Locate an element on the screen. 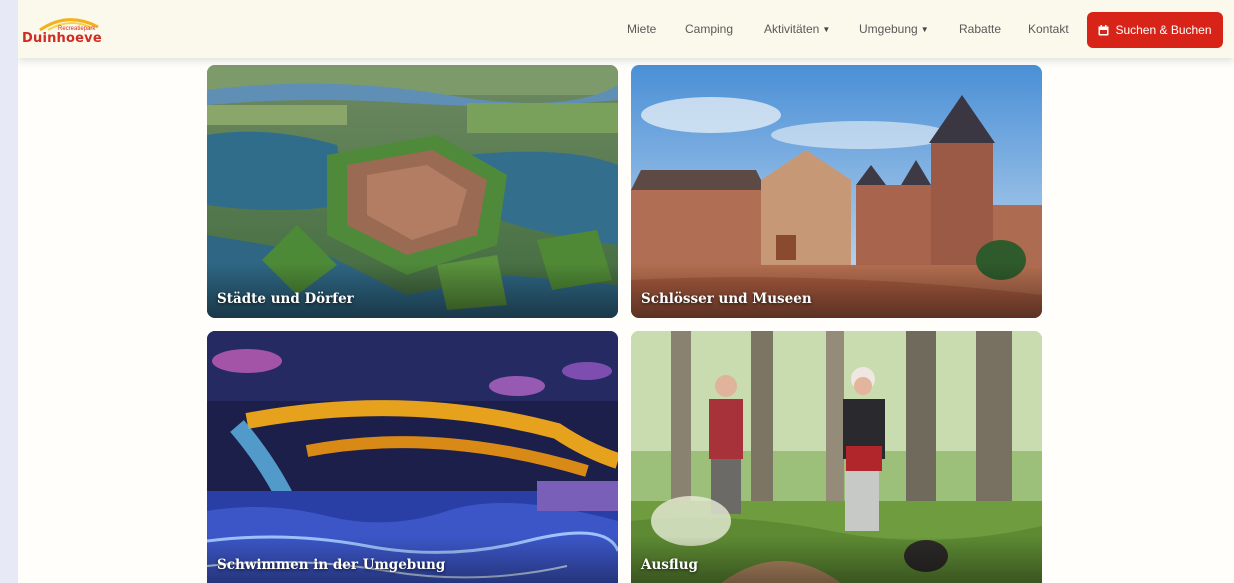  nav-camping: Camping is located at coordinates (709, 29).